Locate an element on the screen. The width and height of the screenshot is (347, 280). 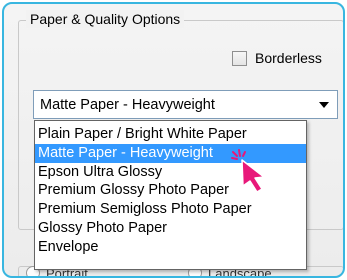
paper-type-select: Matte Paper - Heavyweight is located at coordinates (185, 104).